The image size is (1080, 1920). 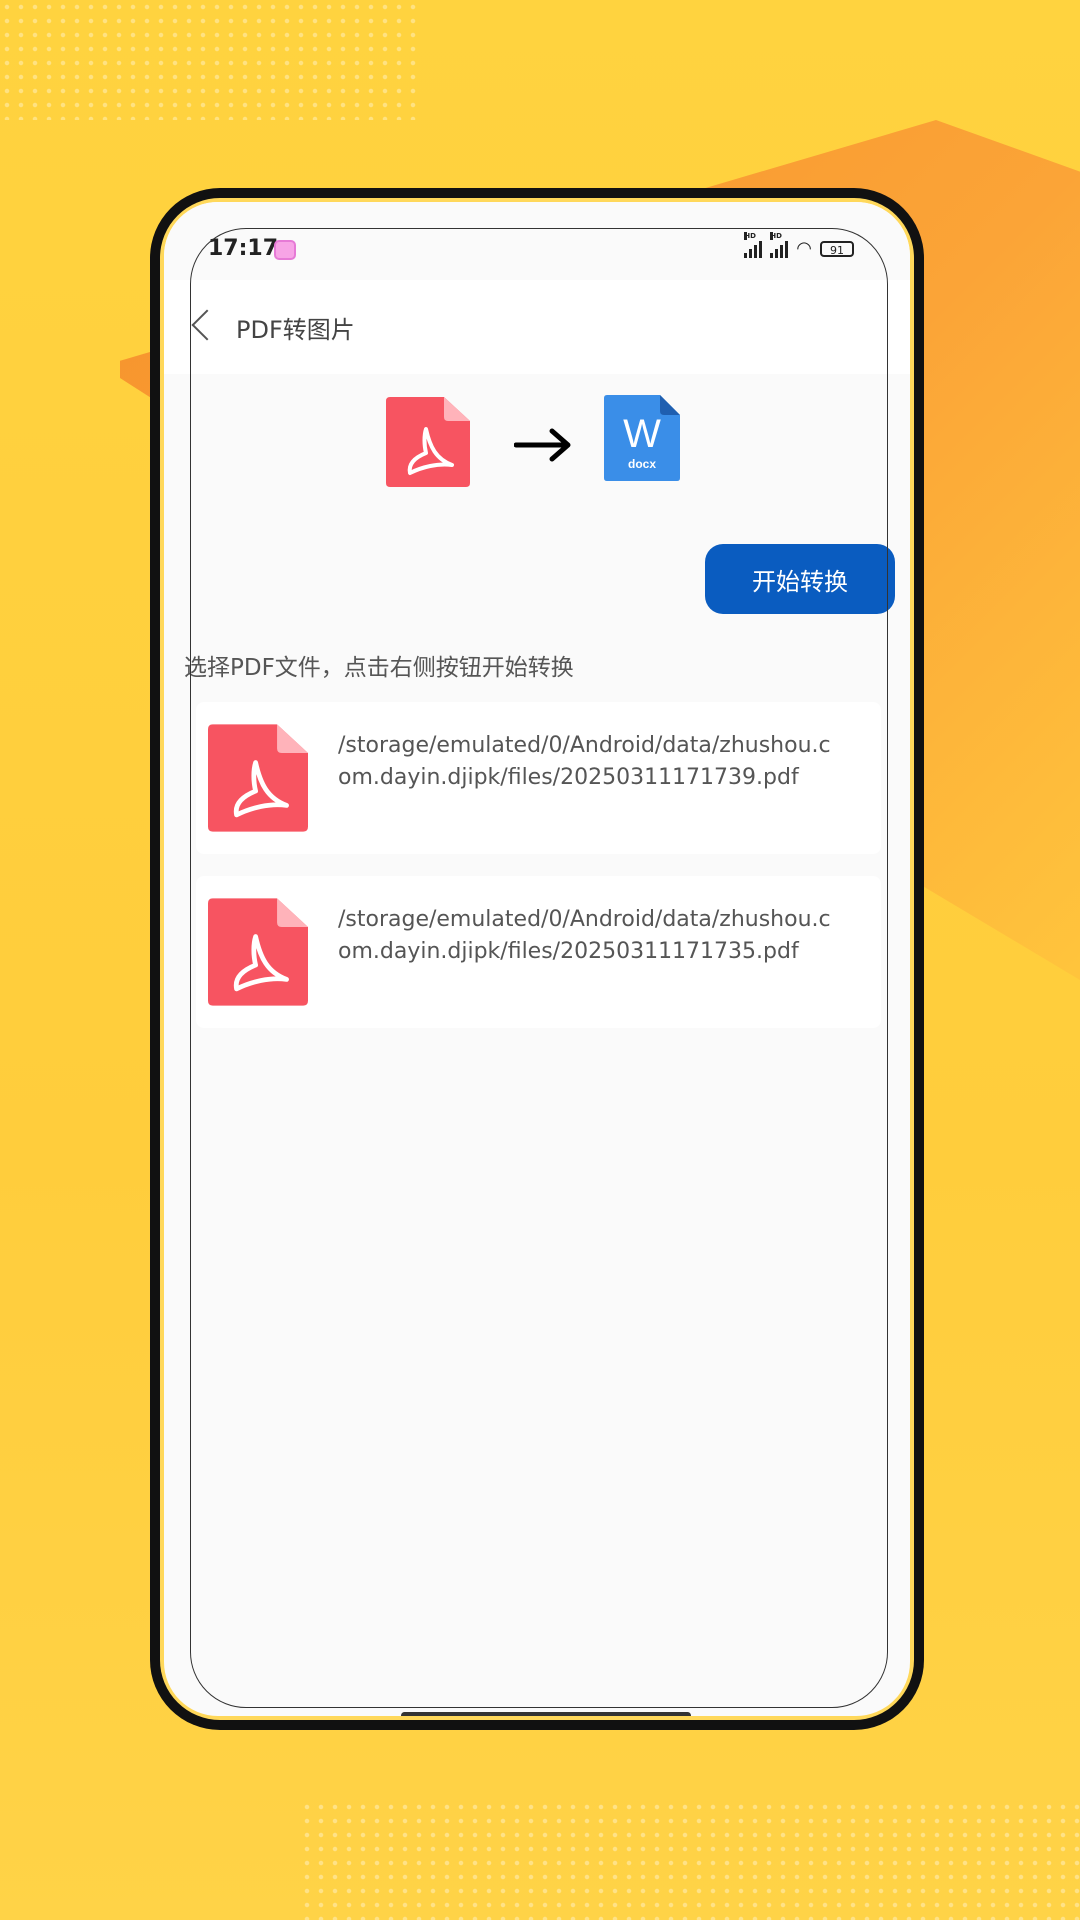 What do you see at coordinates (243, 248) in the screenshot?
I see `status-time: 17:17` at bounding box center [243, 248].